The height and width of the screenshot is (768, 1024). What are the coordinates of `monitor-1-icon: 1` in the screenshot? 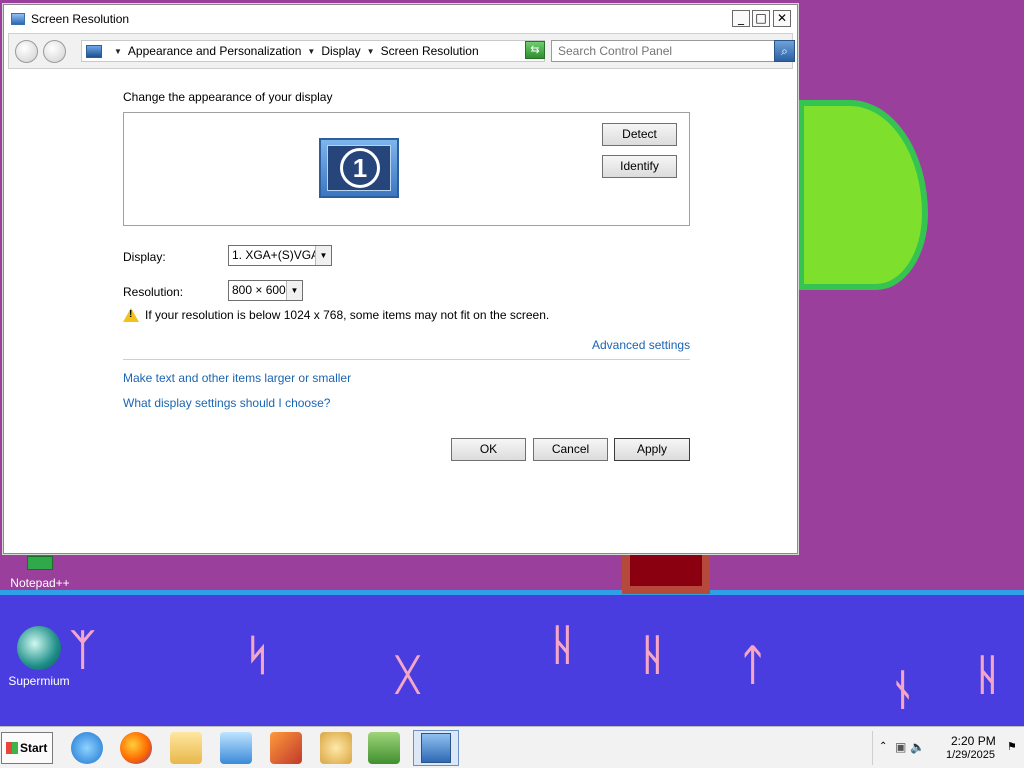 It's located at (359, 168).